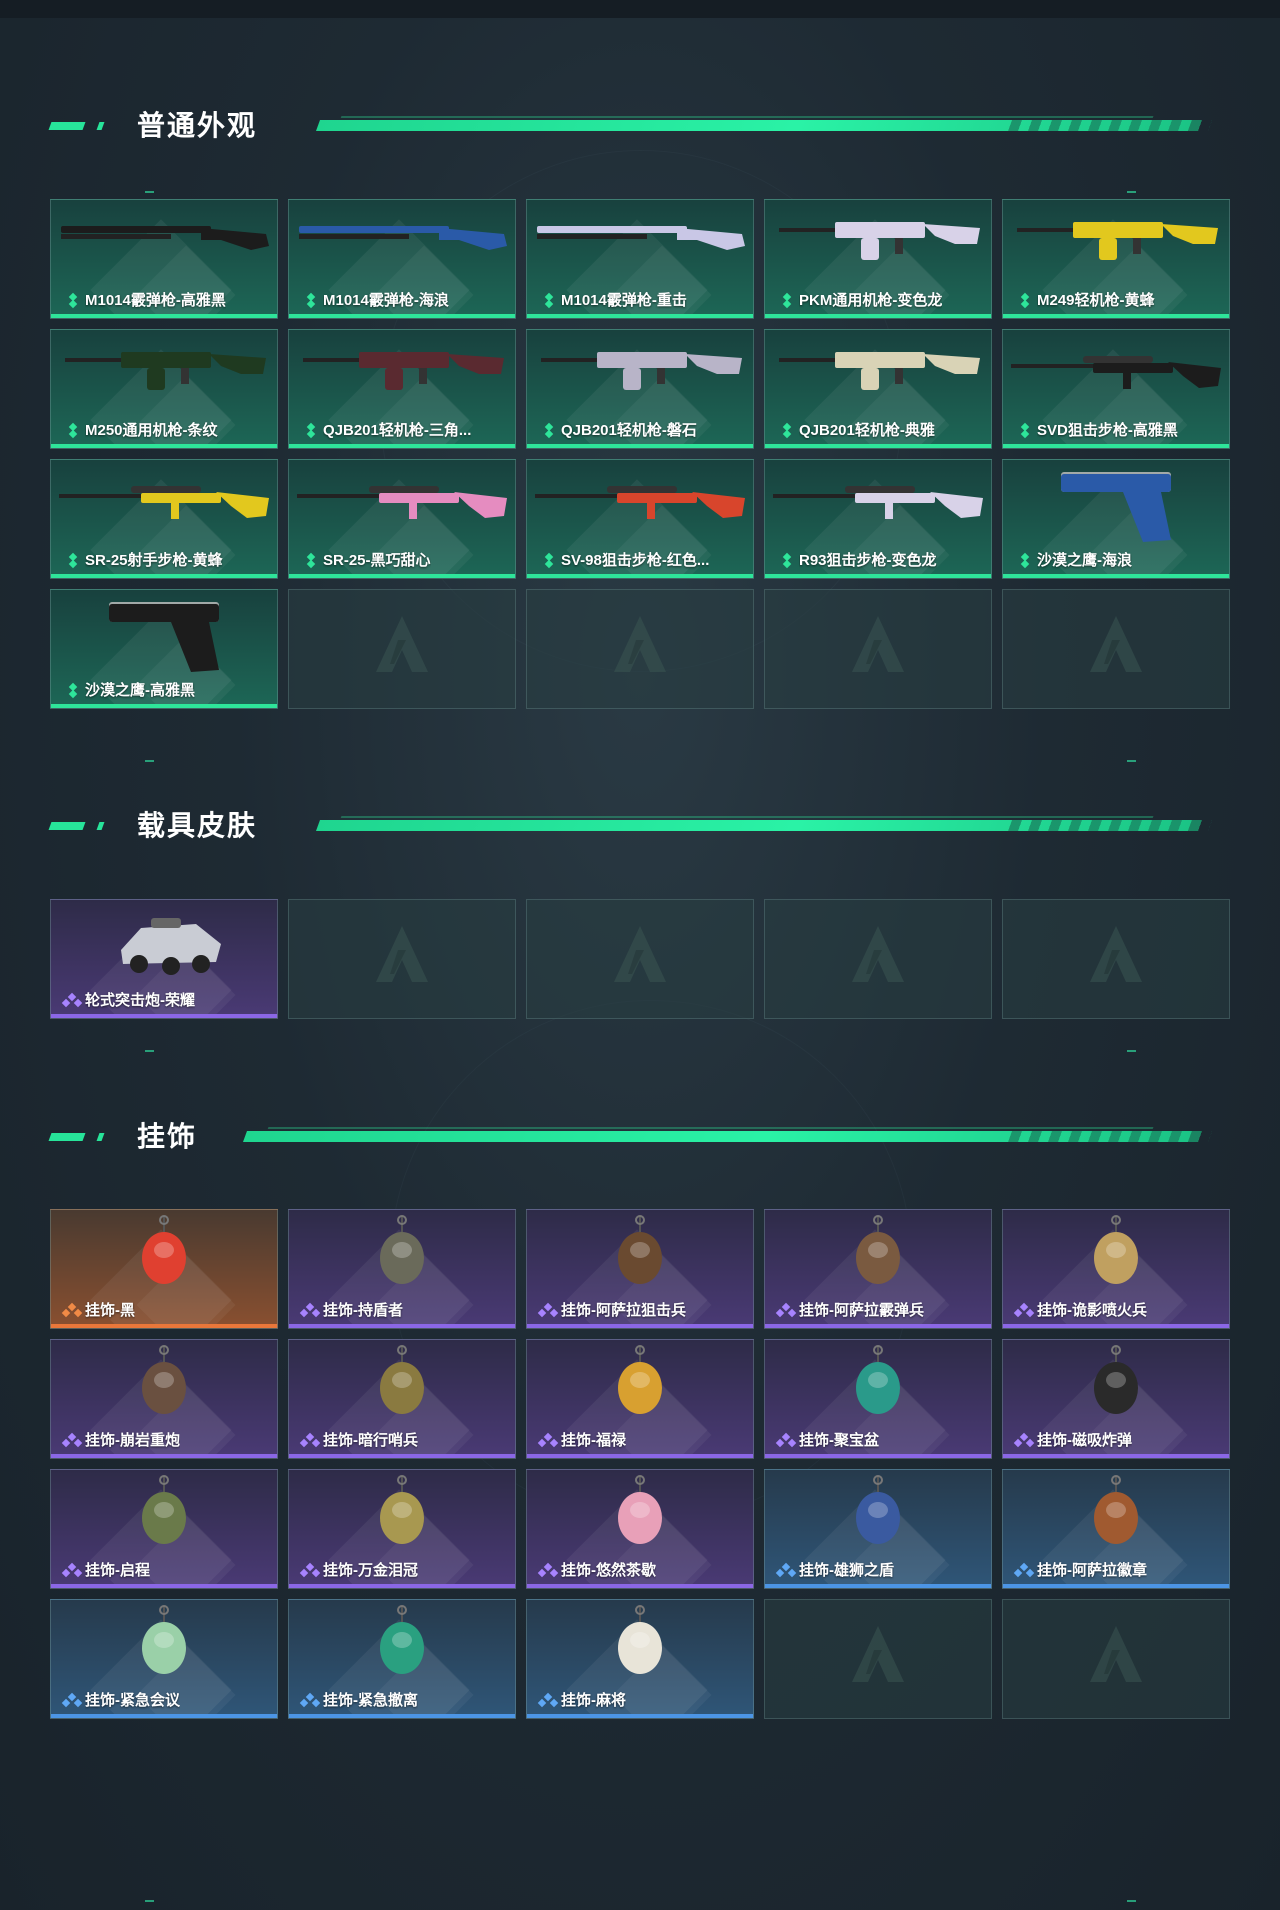 This screenshot has width=1280, height=1910. Describe the element at coordinates (878, 389) in the screenshot. I see `item-card: QJB201轻机枪-典雅` at that location.